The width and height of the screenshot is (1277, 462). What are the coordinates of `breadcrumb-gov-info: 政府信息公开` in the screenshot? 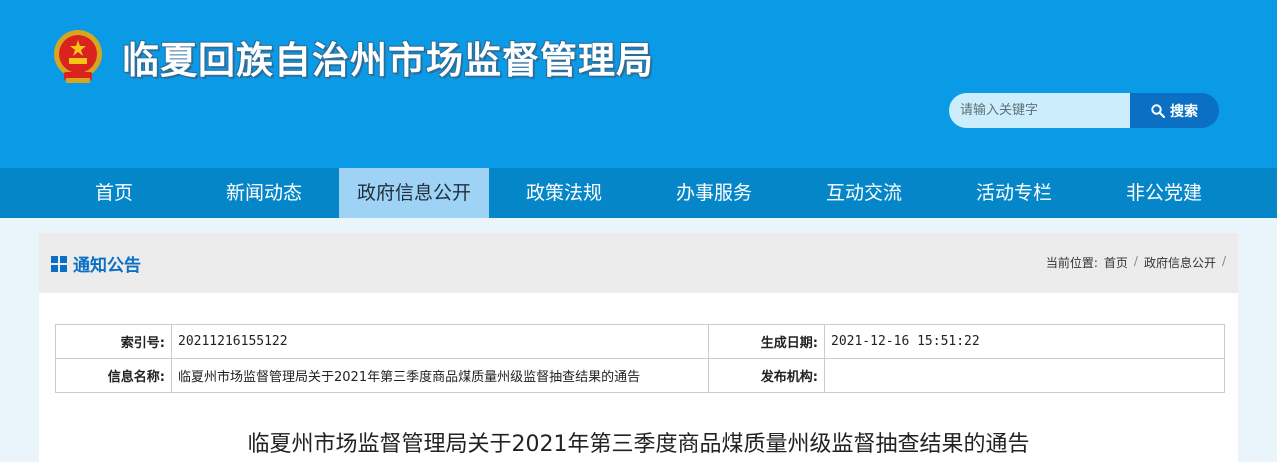 It's located at (1180, 262).